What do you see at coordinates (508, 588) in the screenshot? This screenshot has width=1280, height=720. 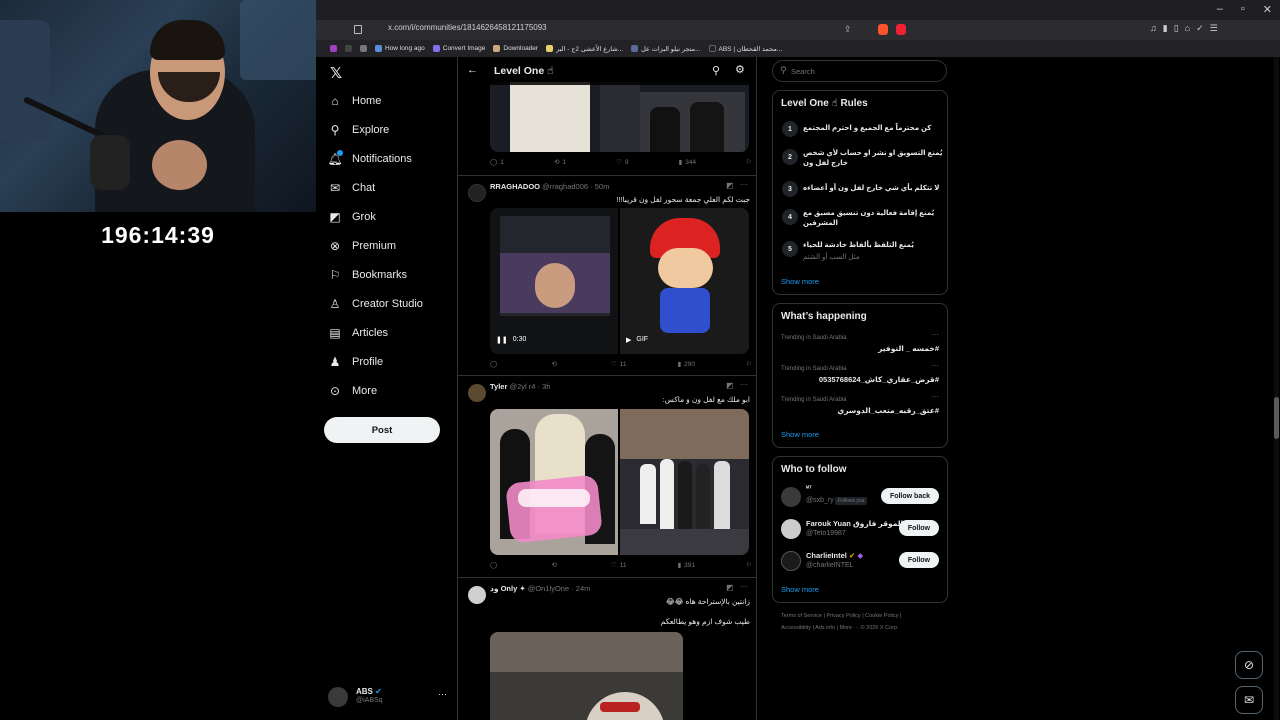 I see `tweet-author-name: ود Only ✦` at bounding box center [508, 588].